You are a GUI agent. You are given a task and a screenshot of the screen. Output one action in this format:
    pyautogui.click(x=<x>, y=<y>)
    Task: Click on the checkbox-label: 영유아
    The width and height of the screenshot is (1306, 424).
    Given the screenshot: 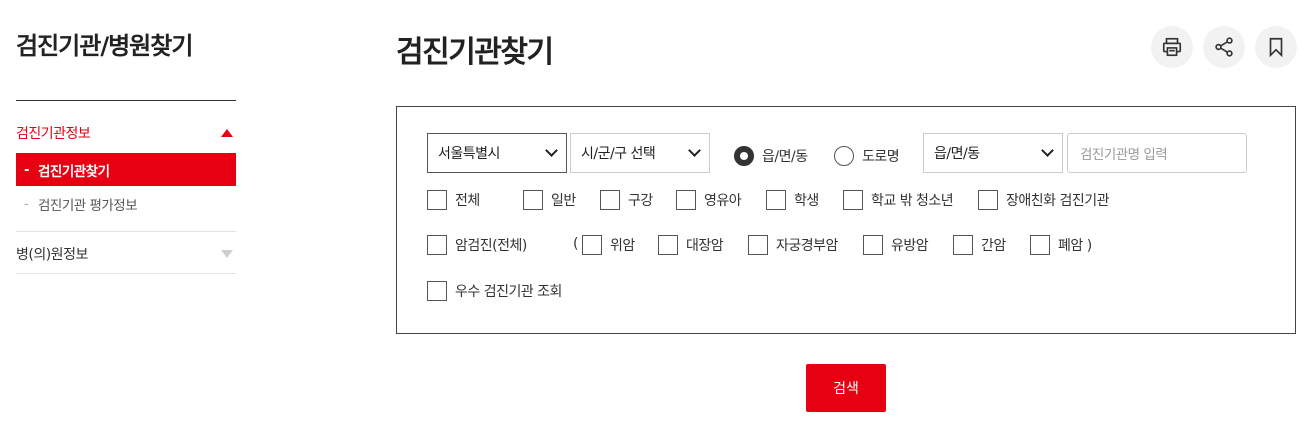 What is the action you would take?
    pyautogui.click(x=723, y=201)
    